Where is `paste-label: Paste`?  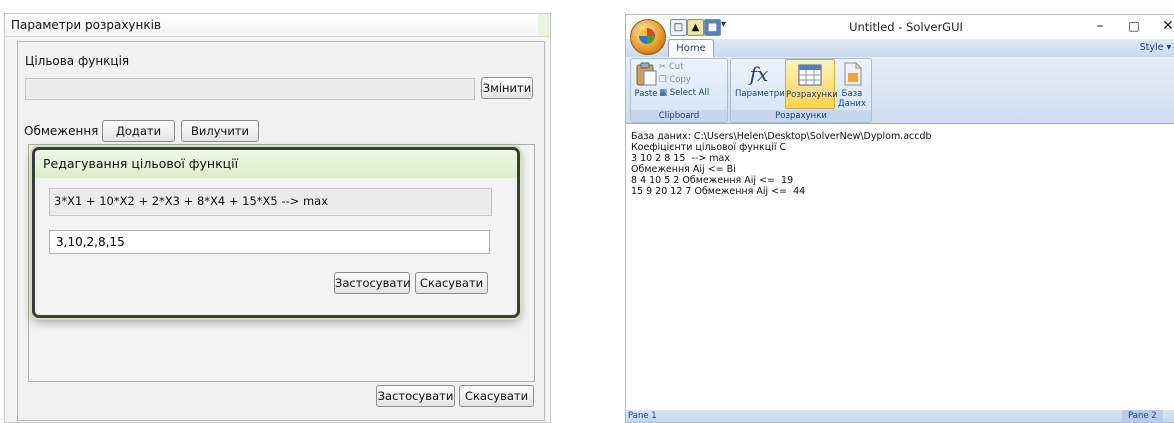 paste-label: Paste is located at coordinates (646, 94).